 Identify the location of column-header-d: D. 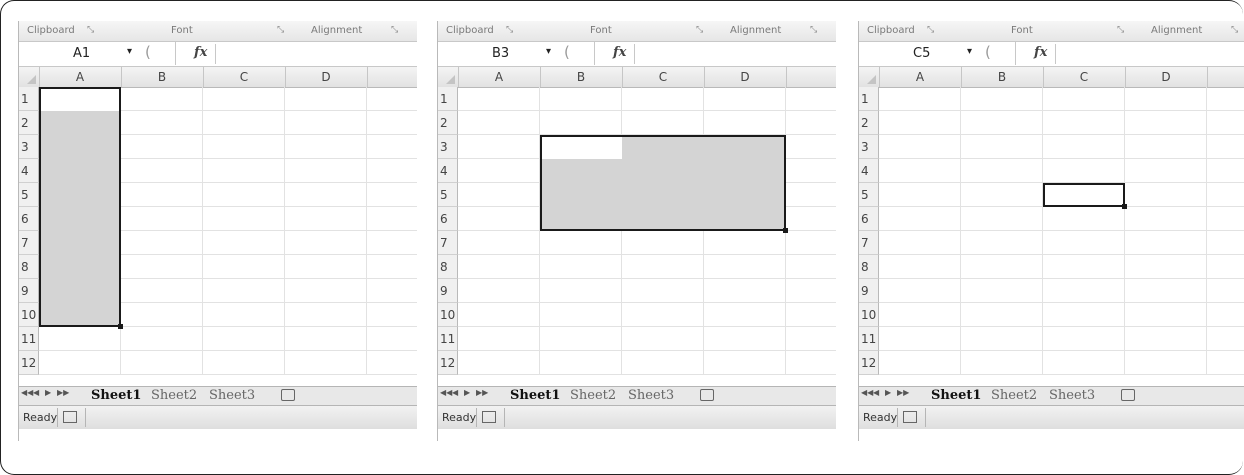
(745, 77).